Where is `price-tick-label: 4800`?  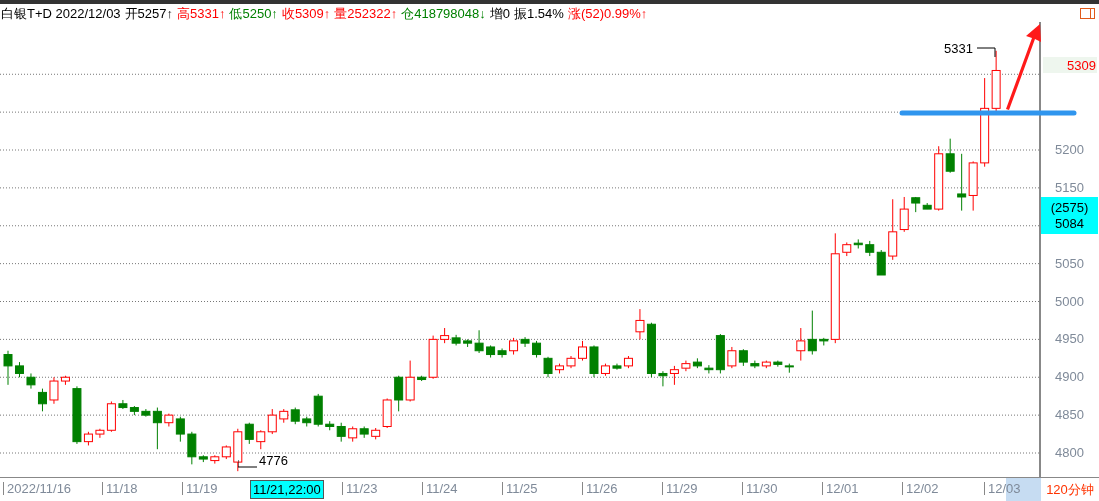
price-tick-label: 4800 is located at coordinates (1069, 452).